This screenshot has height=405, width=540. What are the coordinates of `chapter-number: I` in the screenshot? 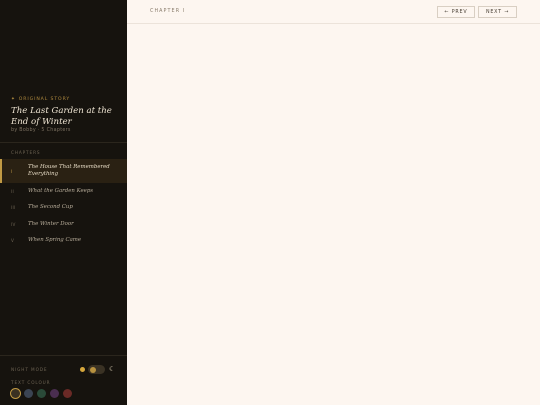 It's located at (12, 171).